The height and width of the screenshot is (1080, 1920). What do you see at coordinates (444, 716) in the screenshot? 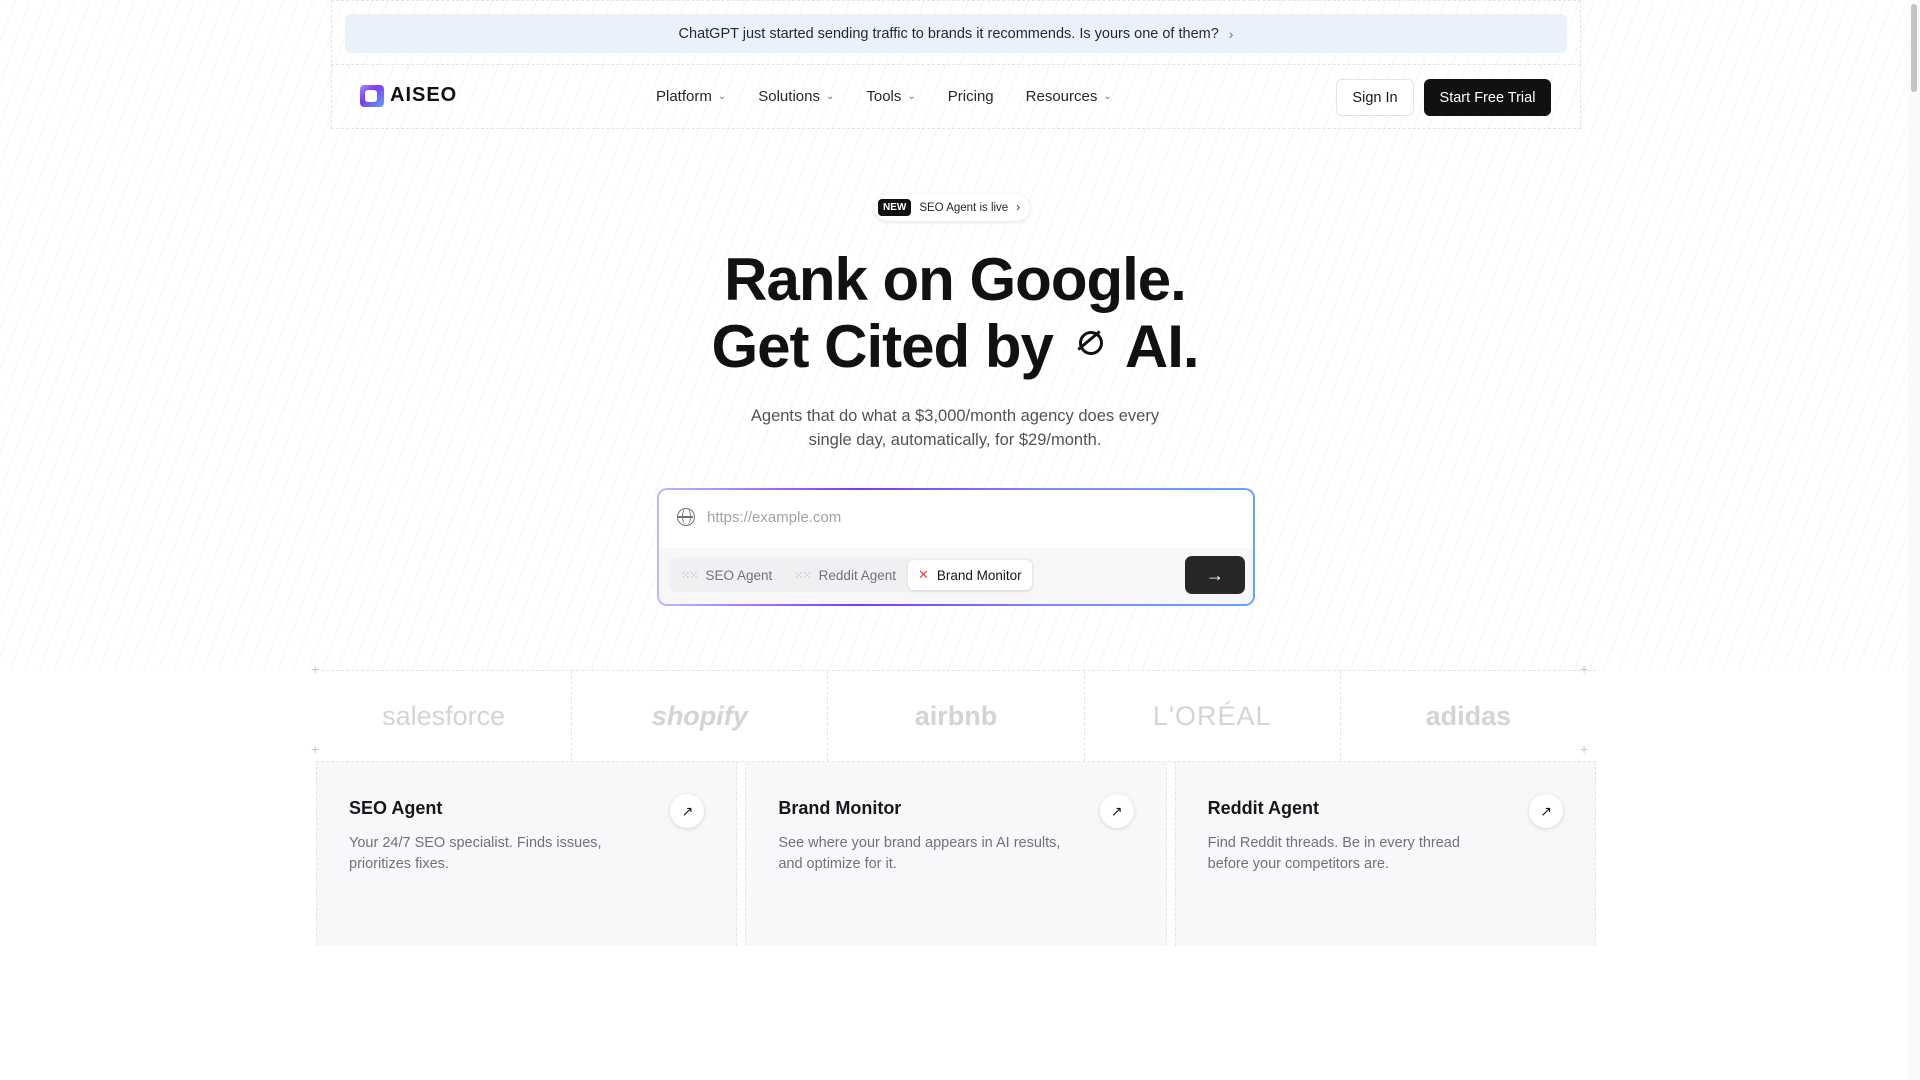
I see `salesforce-logo: salesforce` at bounding box center [444, 716].